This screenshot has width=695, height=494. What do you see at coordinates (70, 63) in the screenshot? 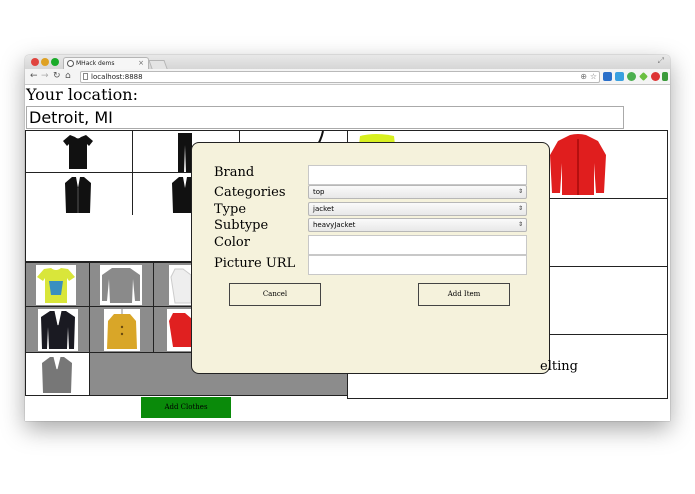
I see `favicon-icon` at bounding box center [70, 63].